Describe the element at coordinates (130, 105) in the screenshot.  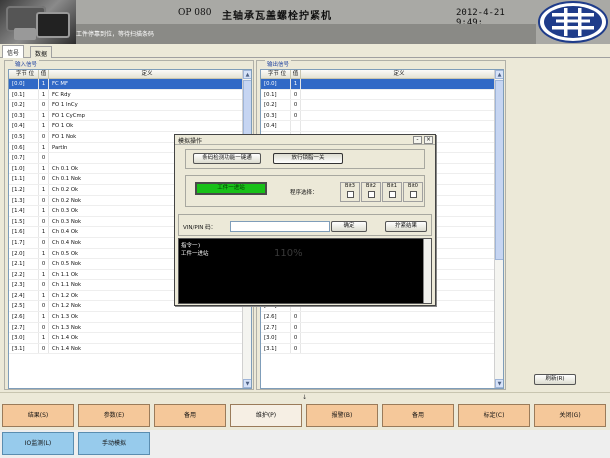
I see `table-row: [0.2] 0 FO 1 InCy` at that location.